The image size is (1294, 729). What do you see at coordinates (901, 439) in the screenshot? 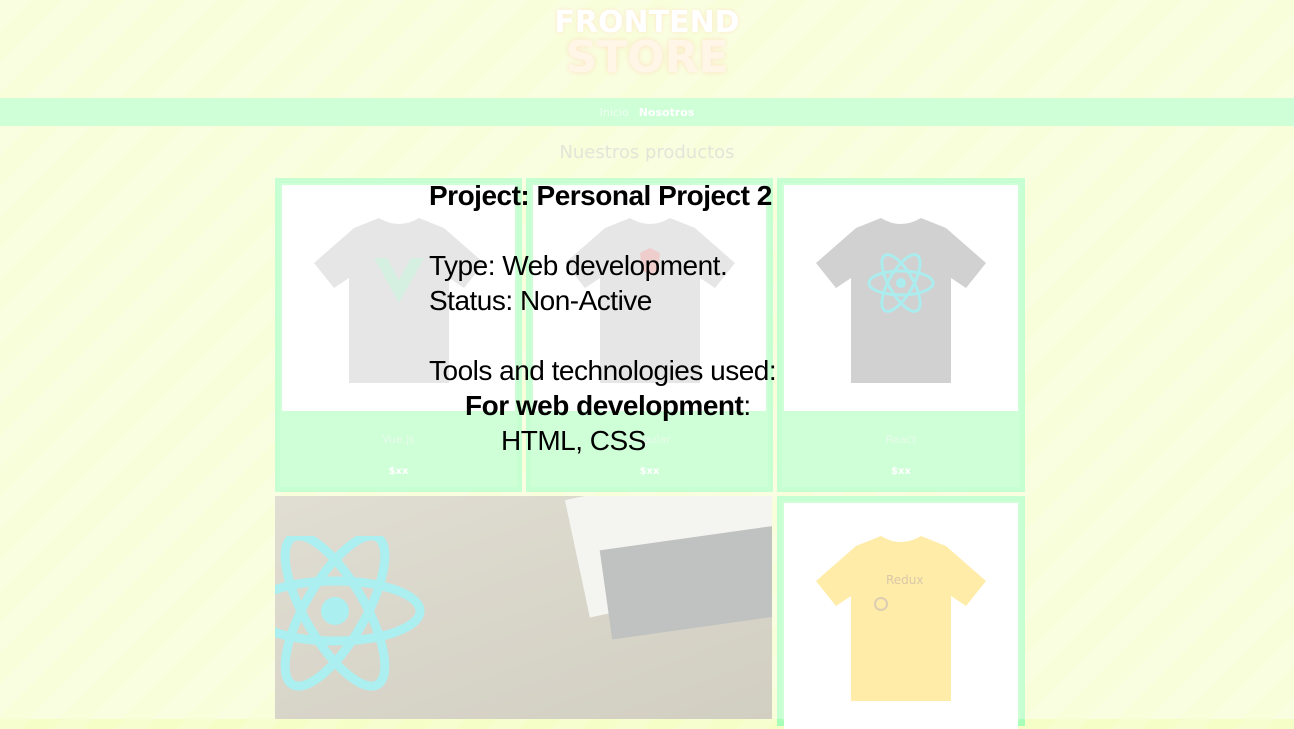
I see `product-name: React` at bounding box center [901, 439].